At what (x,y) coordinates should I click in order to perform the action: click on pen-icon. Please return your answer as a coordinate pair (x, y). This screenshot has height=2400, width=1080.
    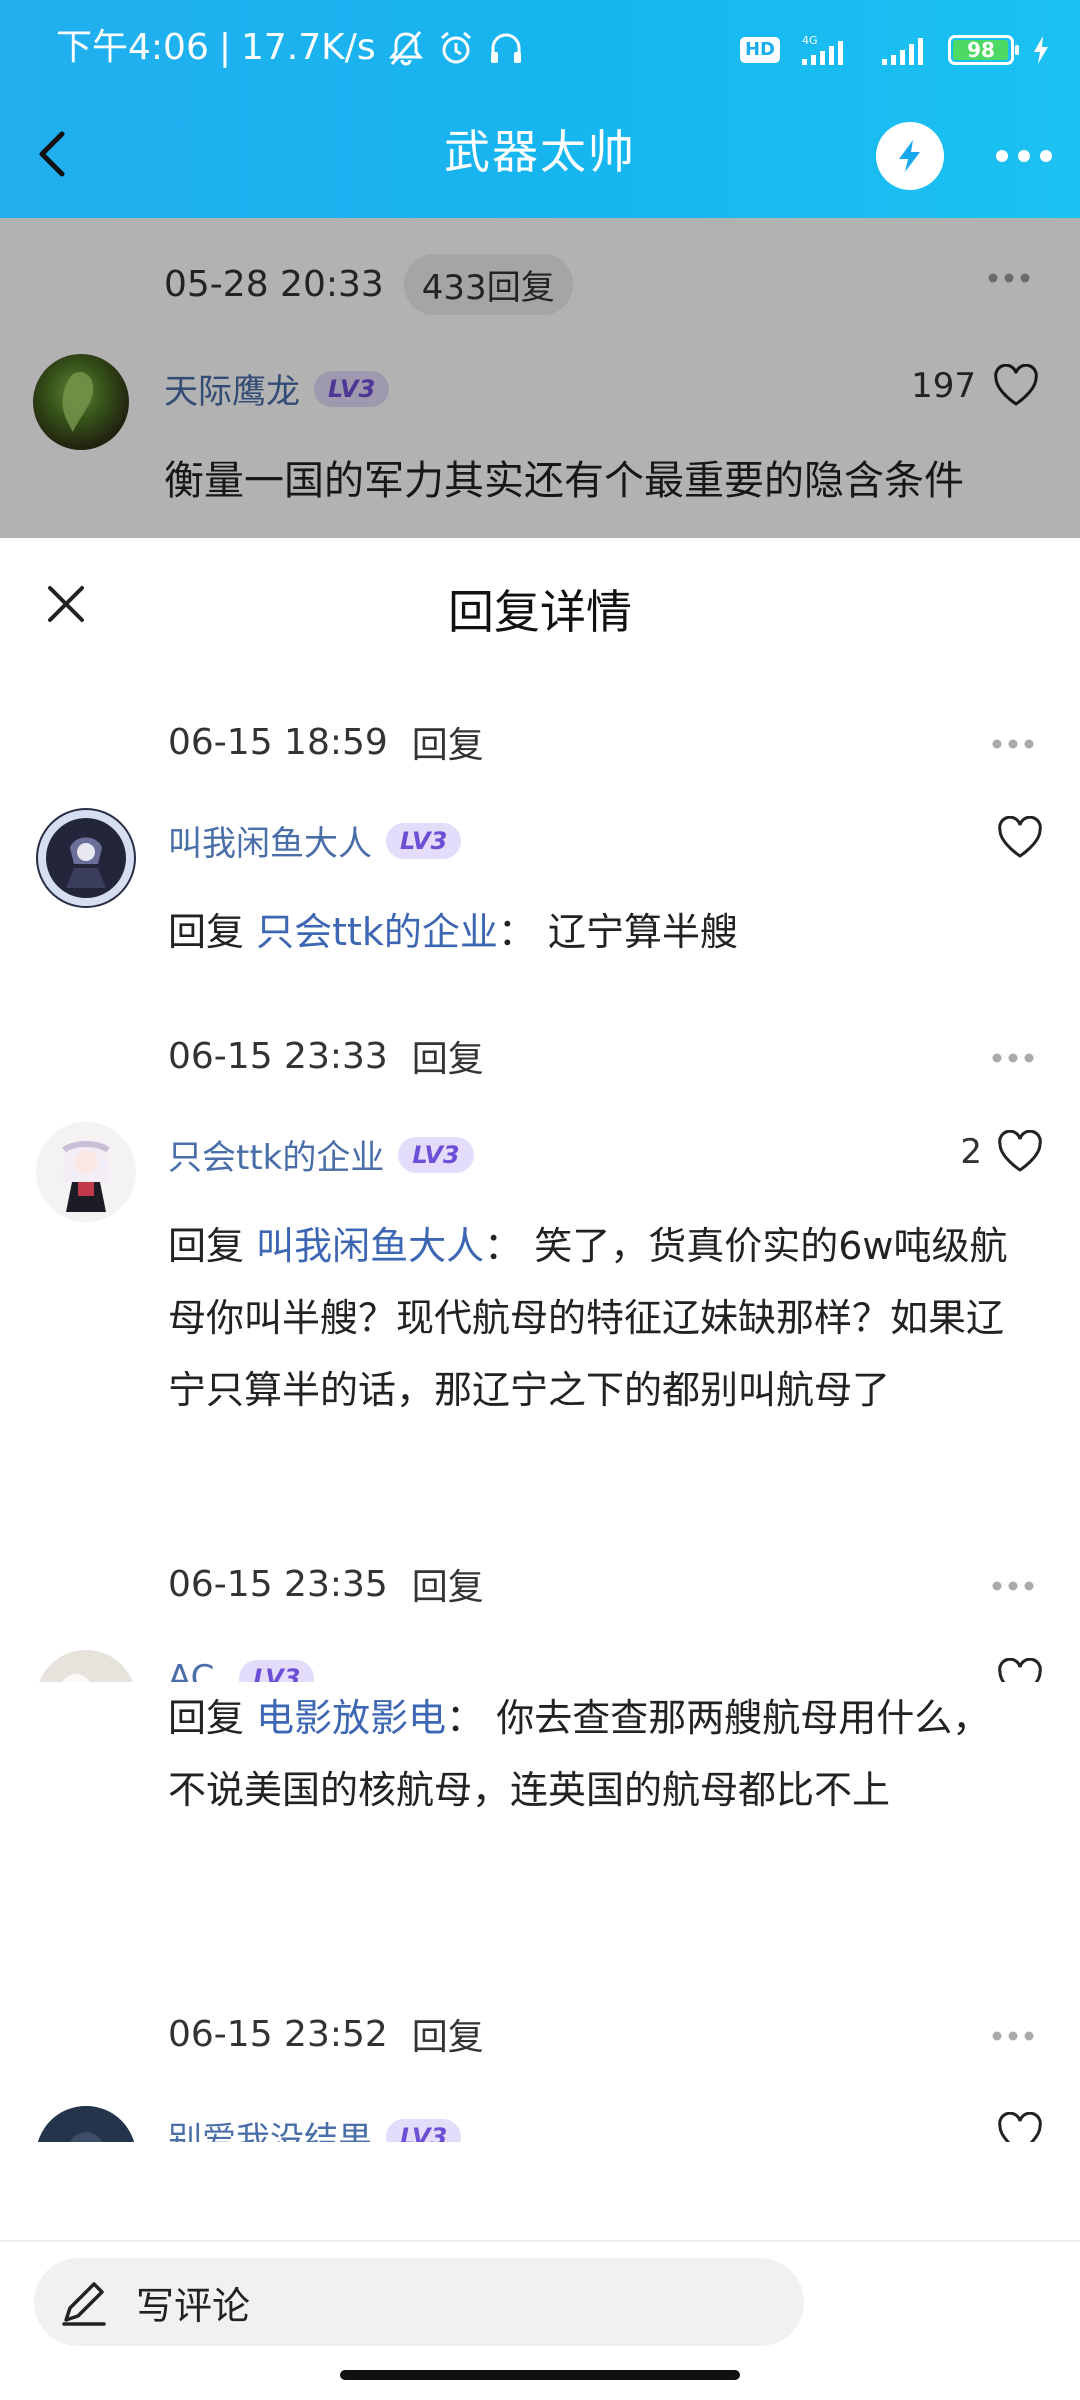
    Looking at the image, I should click on (84, 2302).